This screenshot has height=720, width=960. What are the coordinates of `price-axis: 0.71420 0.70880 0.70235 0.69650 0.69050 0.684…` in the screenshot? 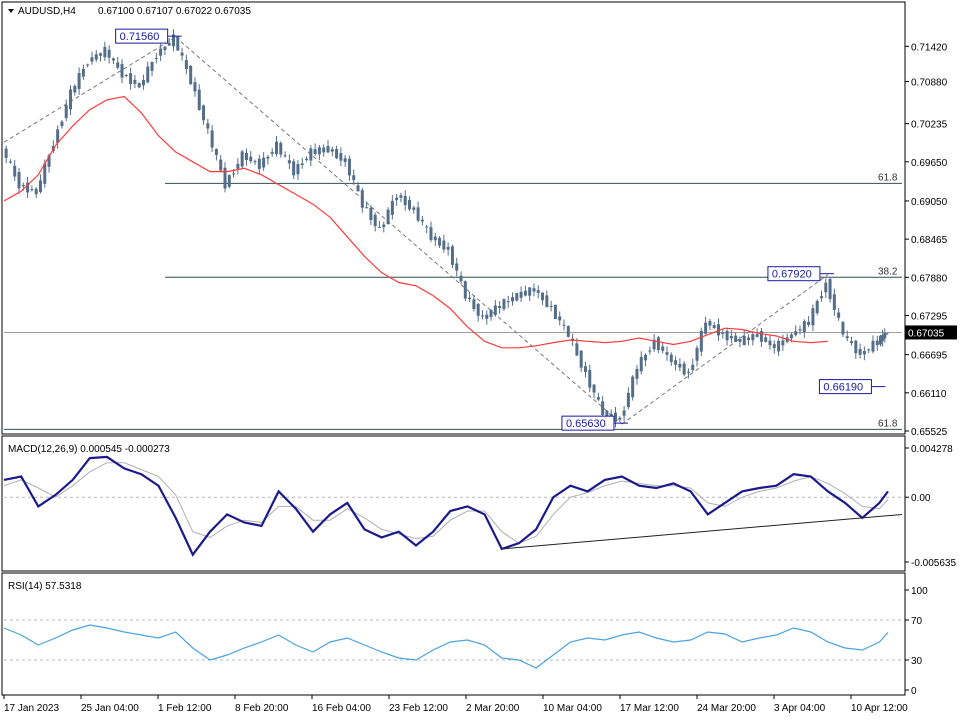 It's located at (931, 369).